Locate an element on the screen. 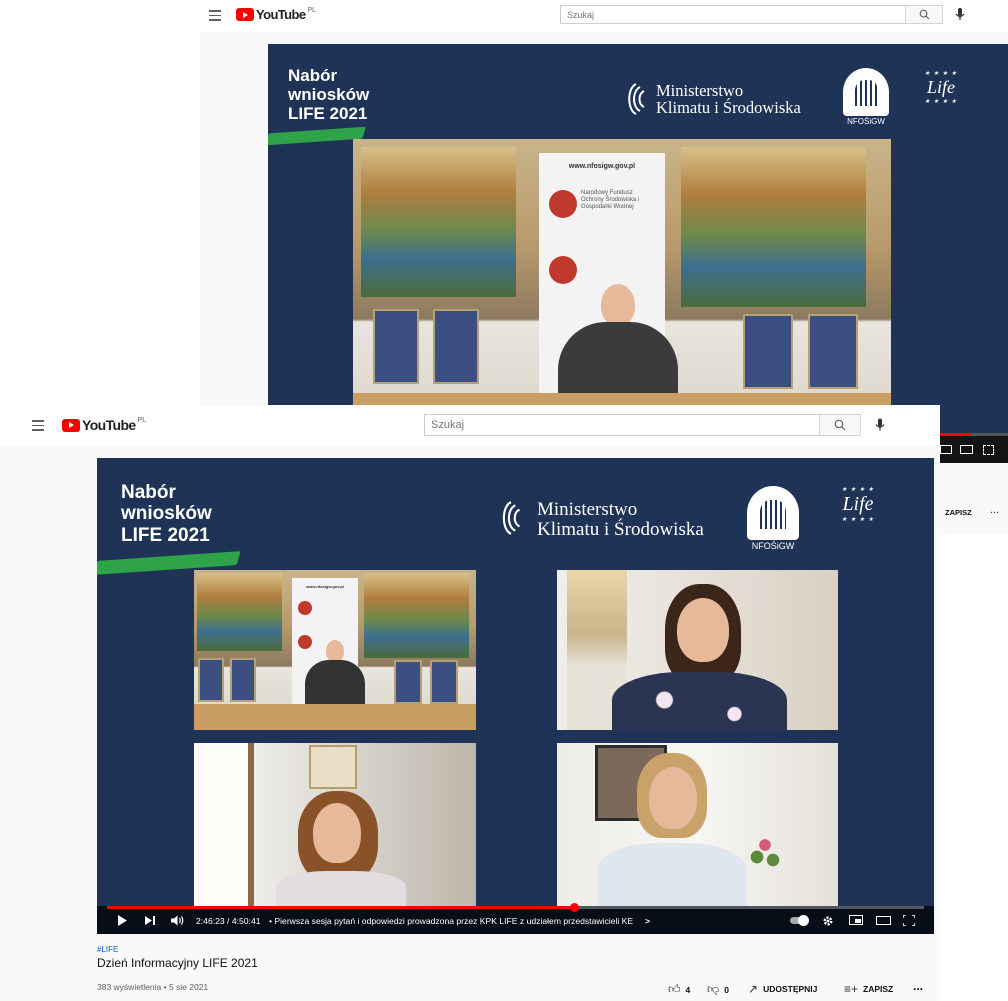  progress-bar is located at coordinates (515, 907).